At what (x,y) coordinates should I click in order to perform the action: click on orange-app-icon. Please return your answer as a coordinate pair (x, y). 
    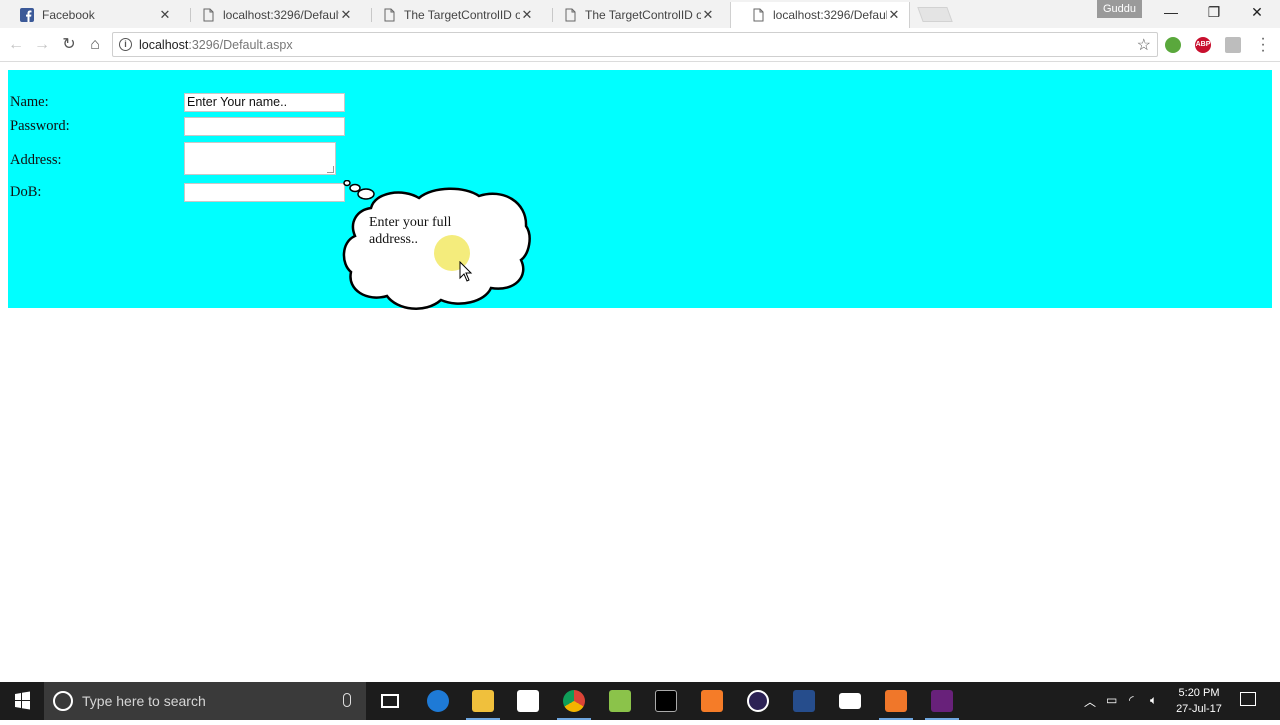
    Looking at the image, I should click on (896, 701).